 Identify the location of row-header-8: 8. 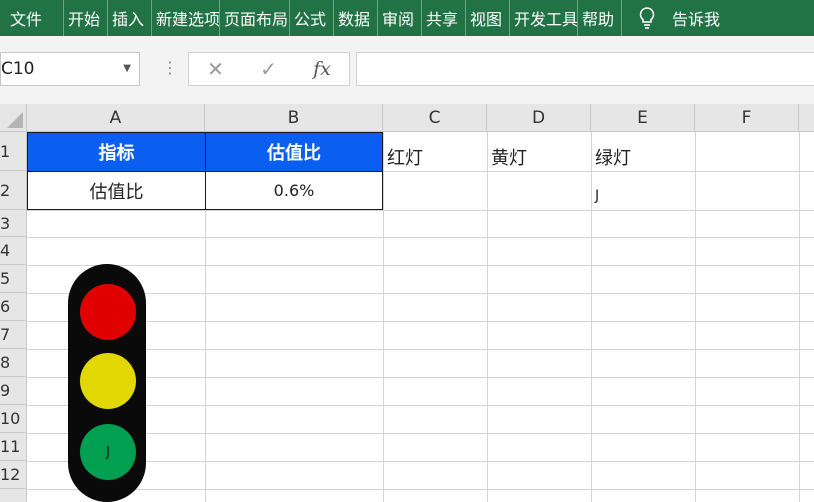
(13, 363).